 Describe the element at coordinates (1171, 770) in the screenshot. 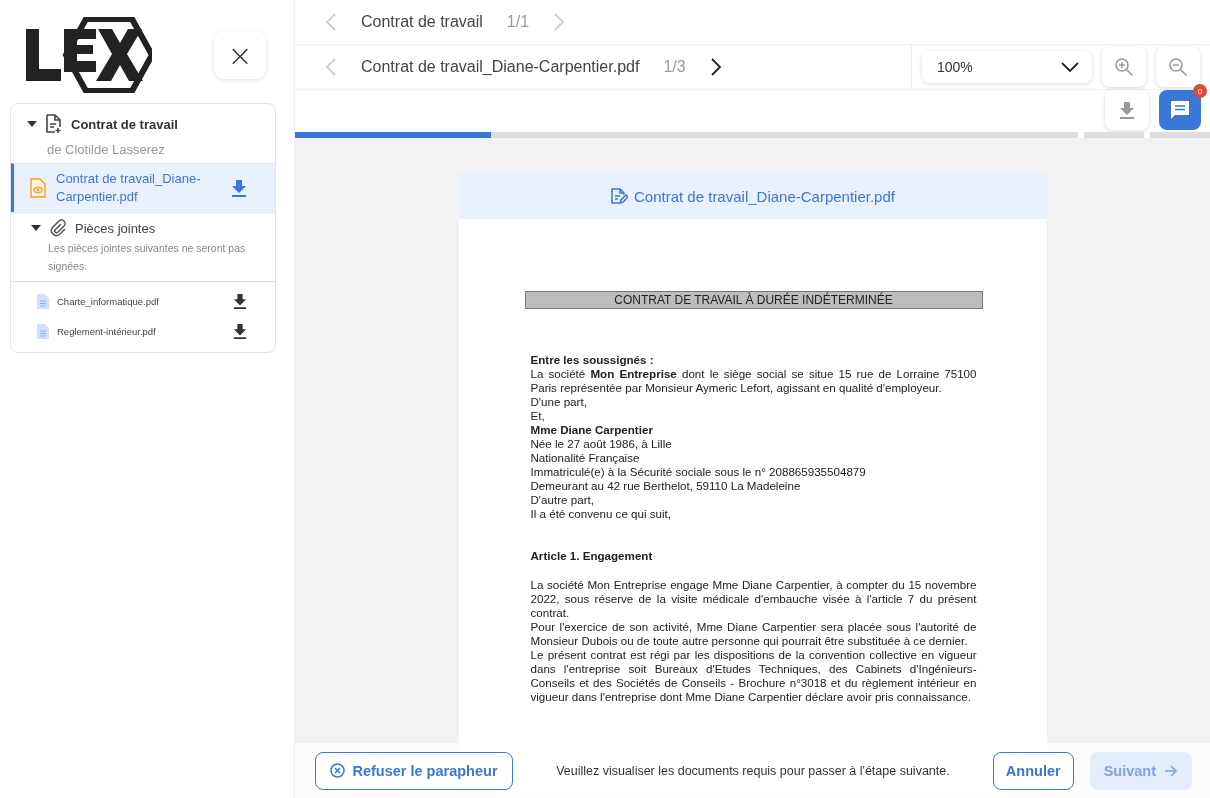

I see `arrow-right-icon` at that location.